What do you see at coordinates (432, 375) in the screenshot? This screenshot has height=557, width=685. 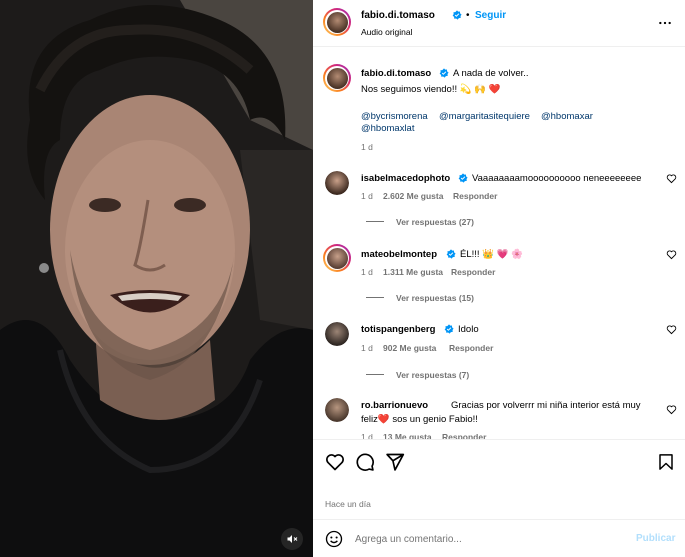 I see `view-replies-button: Ver respuestas (7)` at bounding box center [432, 375].